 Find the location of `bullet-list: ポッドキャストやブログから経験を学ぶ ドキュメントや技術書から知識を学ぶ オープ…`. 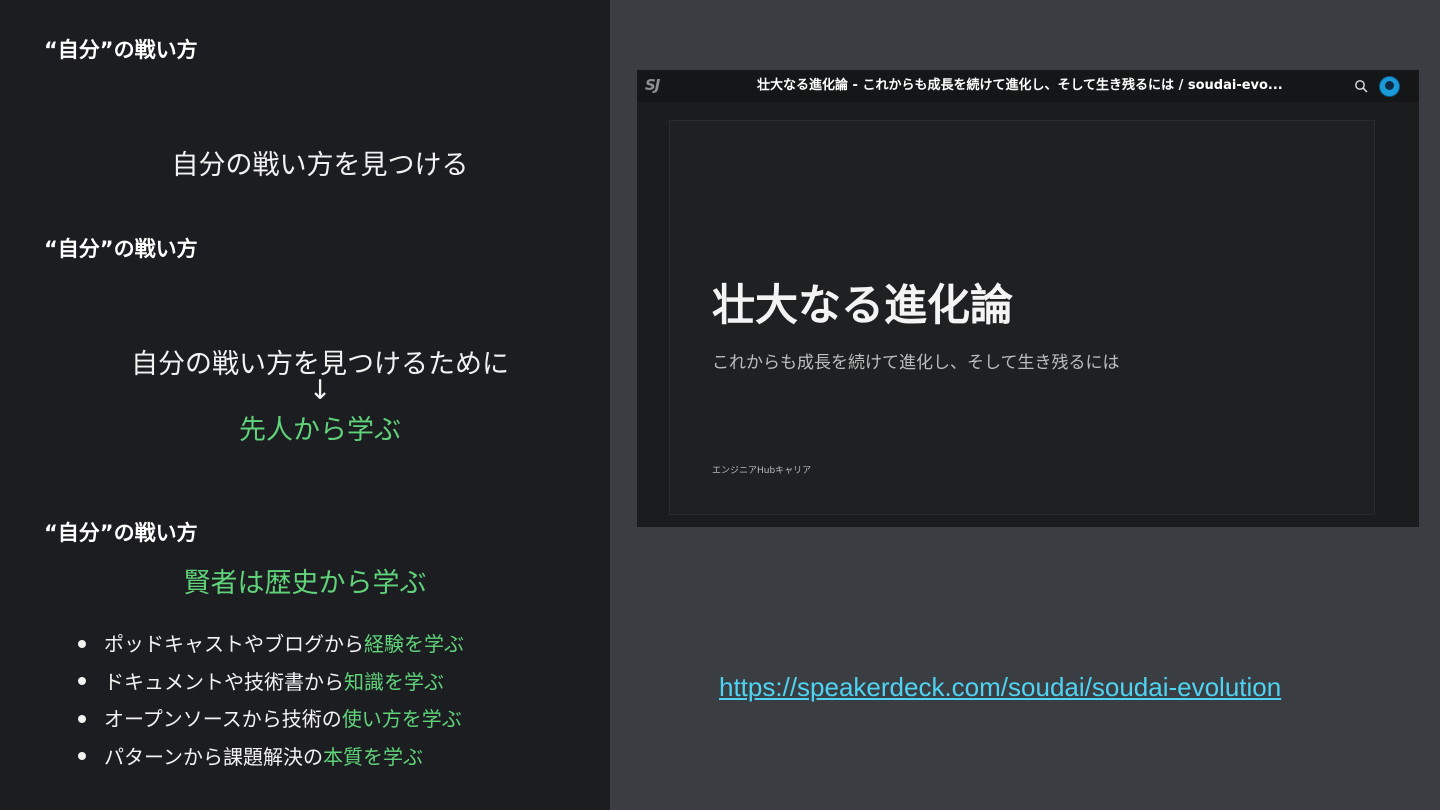

bullet-list: ポッドキャストやブログから経験を学ぶ ドキュメントや技術書から知識を学ぶ オープ… is located at coordinates (271, 703).